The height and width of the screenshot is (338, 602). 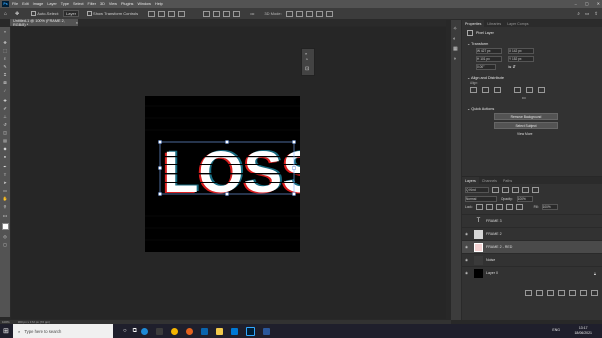 I want to click on share-icon: ⇪, so click(x=596, y=14).